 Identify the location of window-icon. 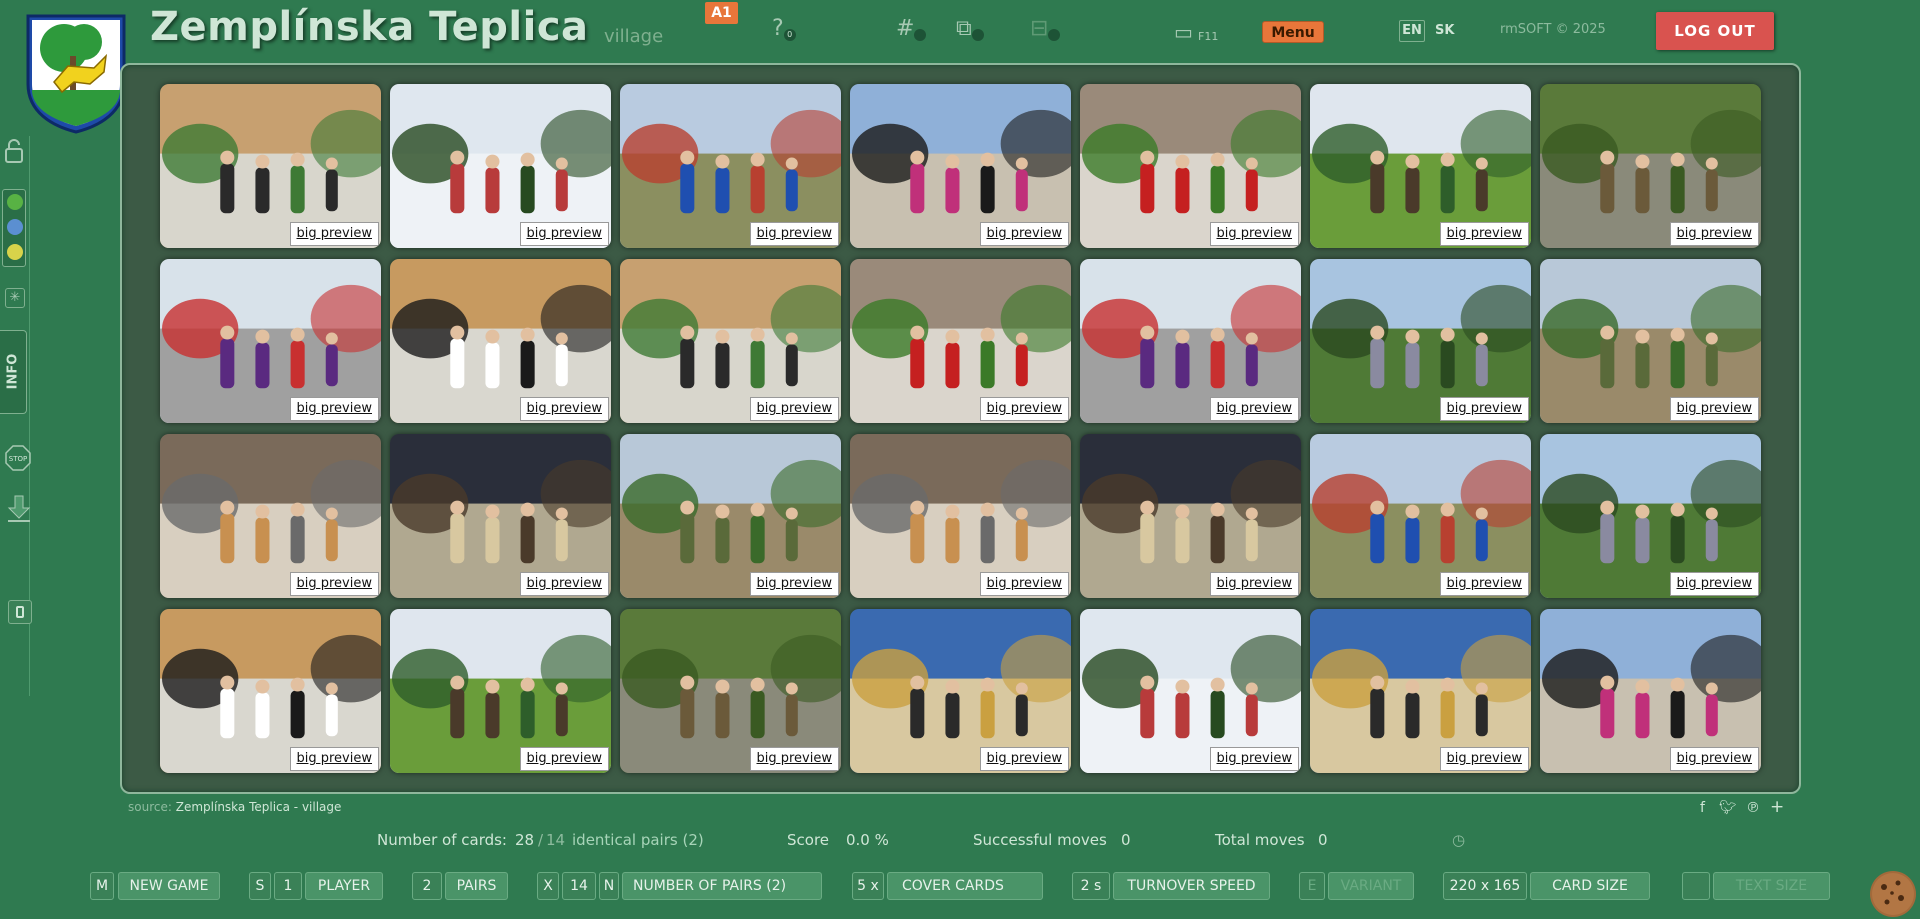
(20, 612).